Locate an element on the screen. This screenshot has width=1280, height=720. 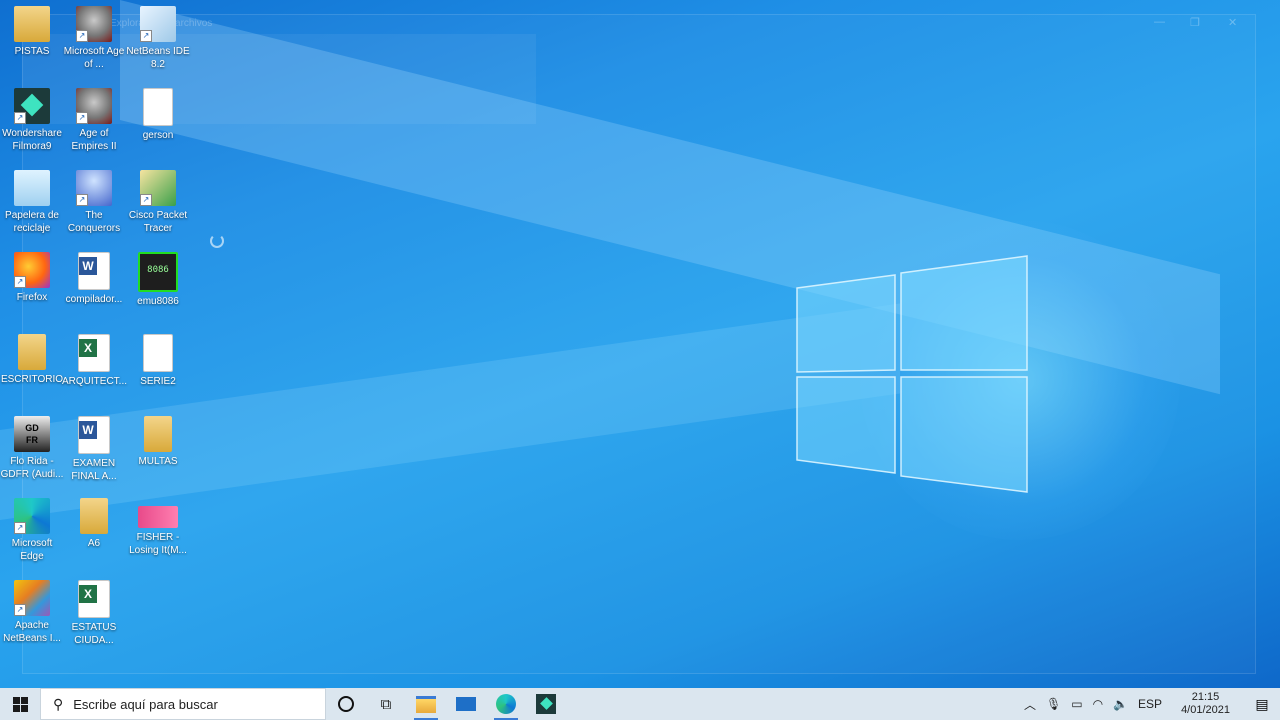
mail-icon is located at coordinates (466, 704).